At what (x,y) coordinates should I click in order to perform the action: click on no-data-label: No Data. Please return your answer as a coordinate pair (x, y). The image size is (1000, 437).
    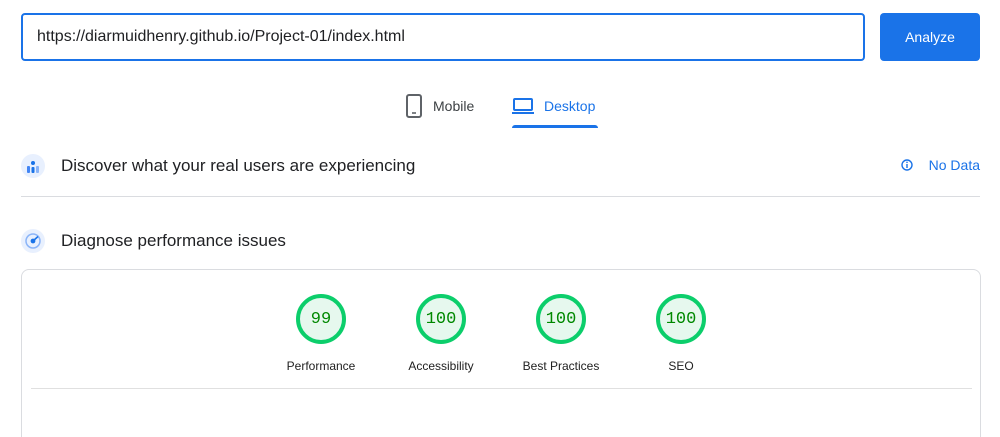
    Looking at the image, I should click on (954, 165).